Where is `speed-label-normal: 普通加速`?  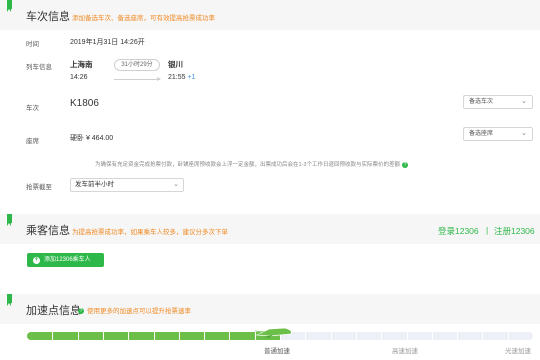
speed-label-normal: 普通加速 is located at coordinates (277, 351).